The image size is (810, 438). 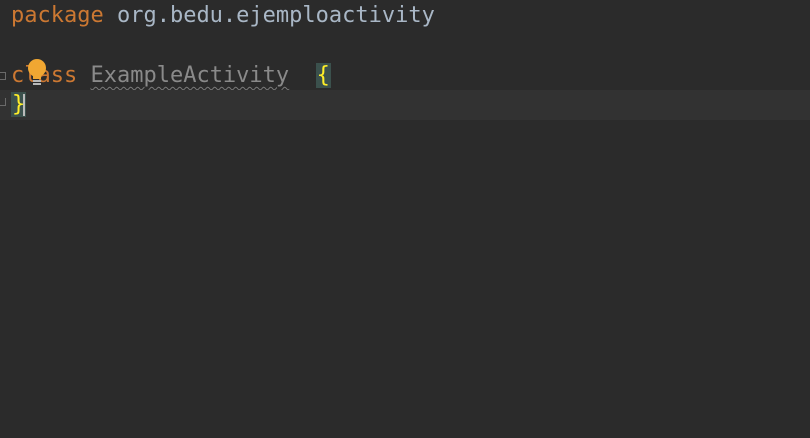 What do you see at coordinates (302, 75) in the screenshot?
I see `class-spacer` at bounding box center [302, 75].